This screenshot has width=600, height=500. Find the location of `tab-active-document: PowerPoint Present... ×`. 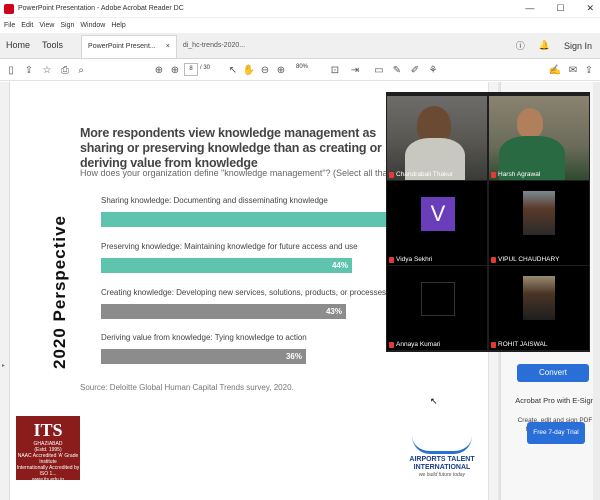

tab-active-document: PowerPoint Present... × is located at coordinates (129, 46).